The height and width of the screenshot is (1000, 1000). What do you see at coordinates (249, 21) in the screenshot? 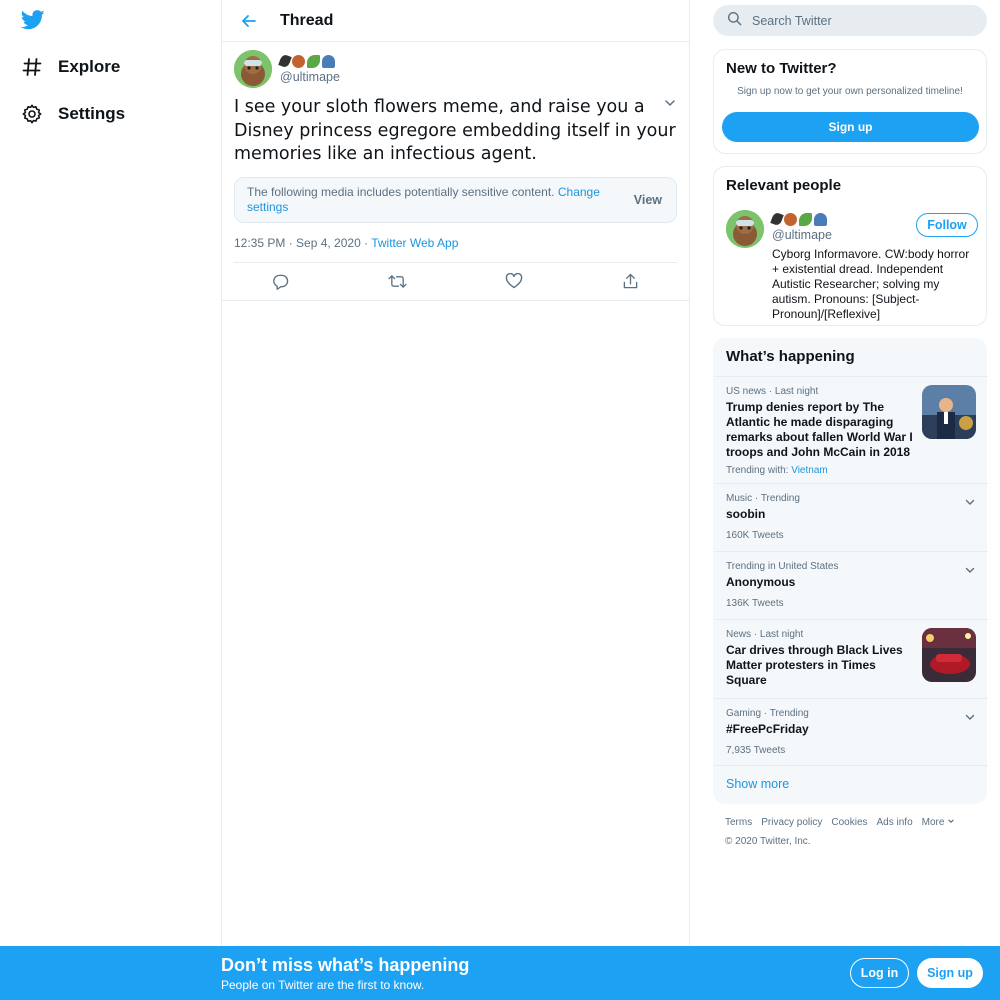
I see `back-arrow-icon` at bounding box center [249, 21].